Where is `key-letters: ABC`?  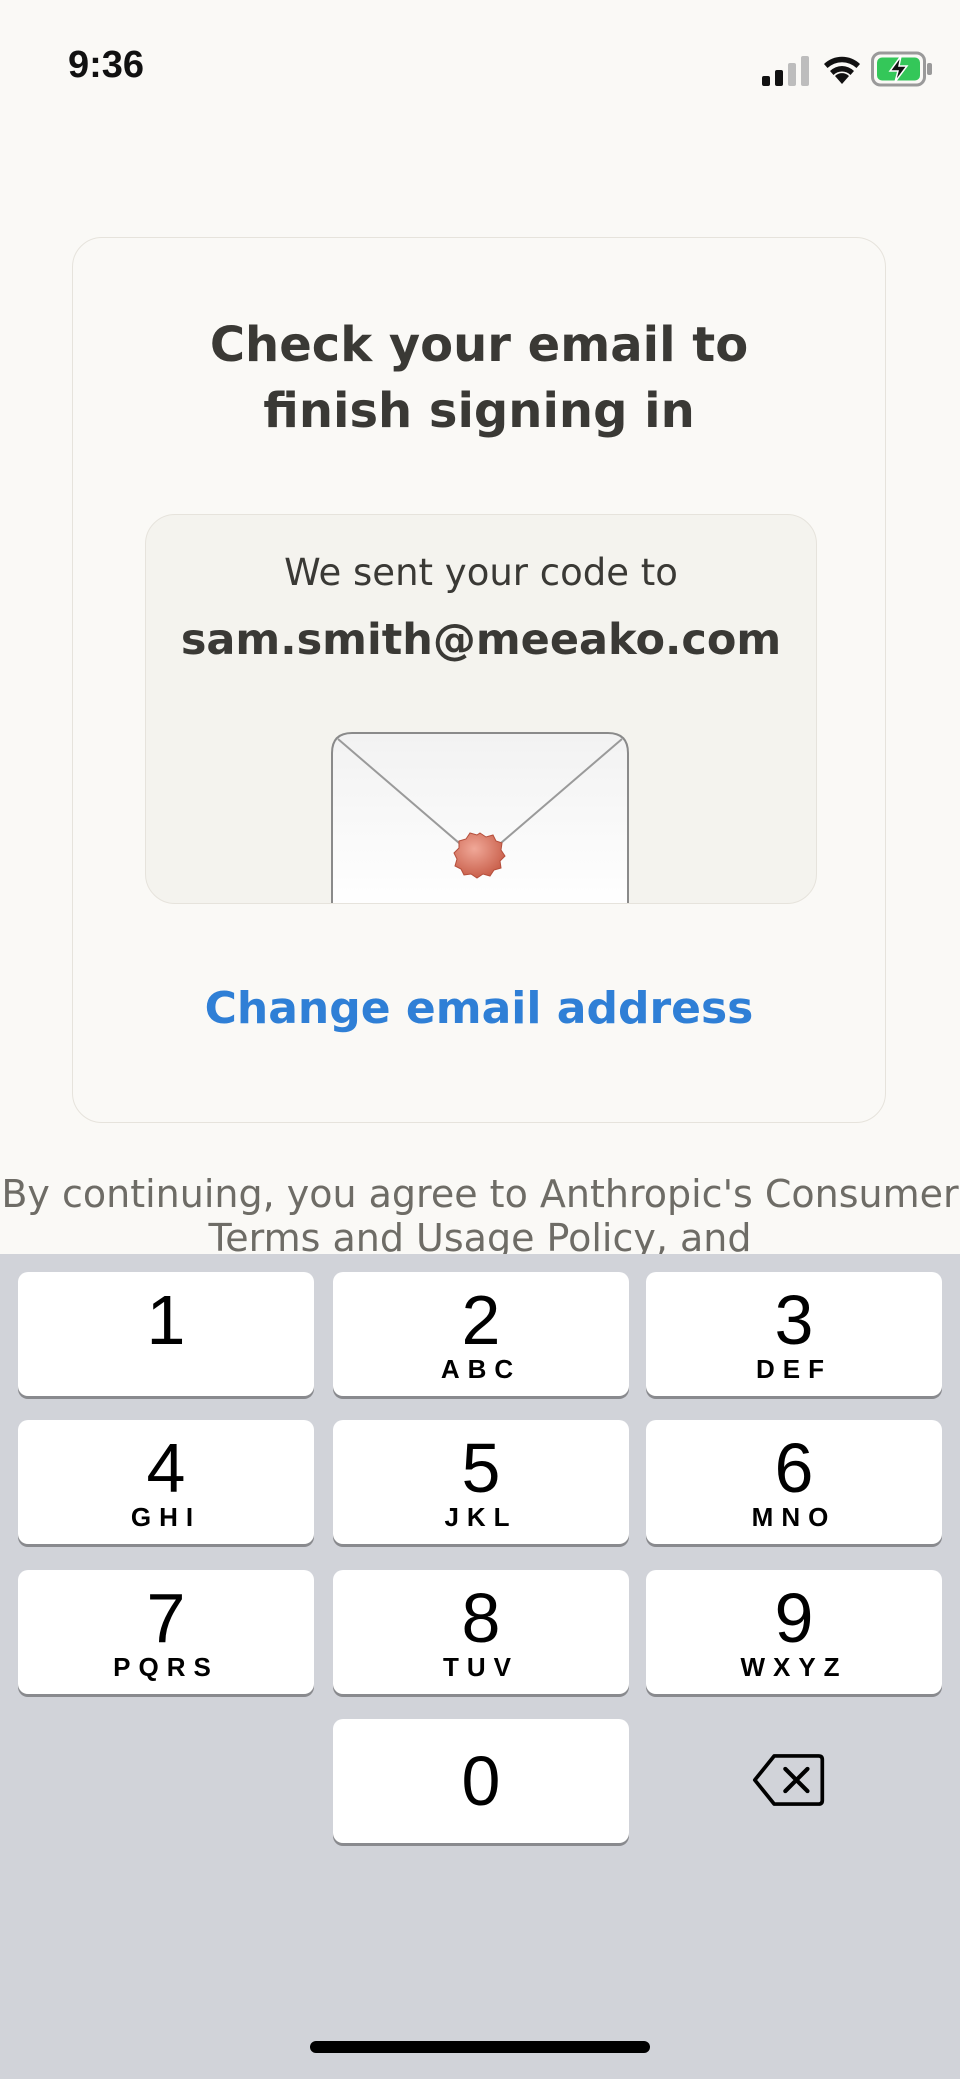 key-letters: ABC is located at coordinates (481, 1369).